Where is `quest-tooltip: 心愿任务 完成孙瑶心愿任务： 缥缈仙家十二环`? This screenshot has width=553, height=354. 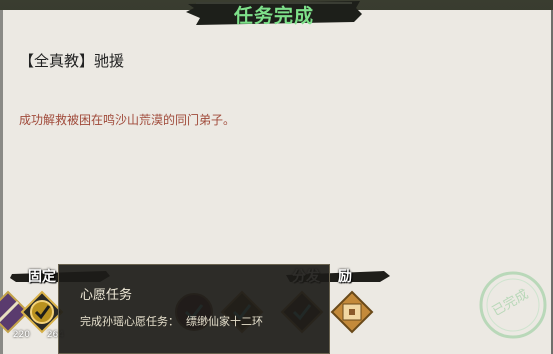
quest-tooltip: 心愿任务 完成孙瑶心愿任务： 缥缈仙家十二环 is located at coordinates (194, 309).